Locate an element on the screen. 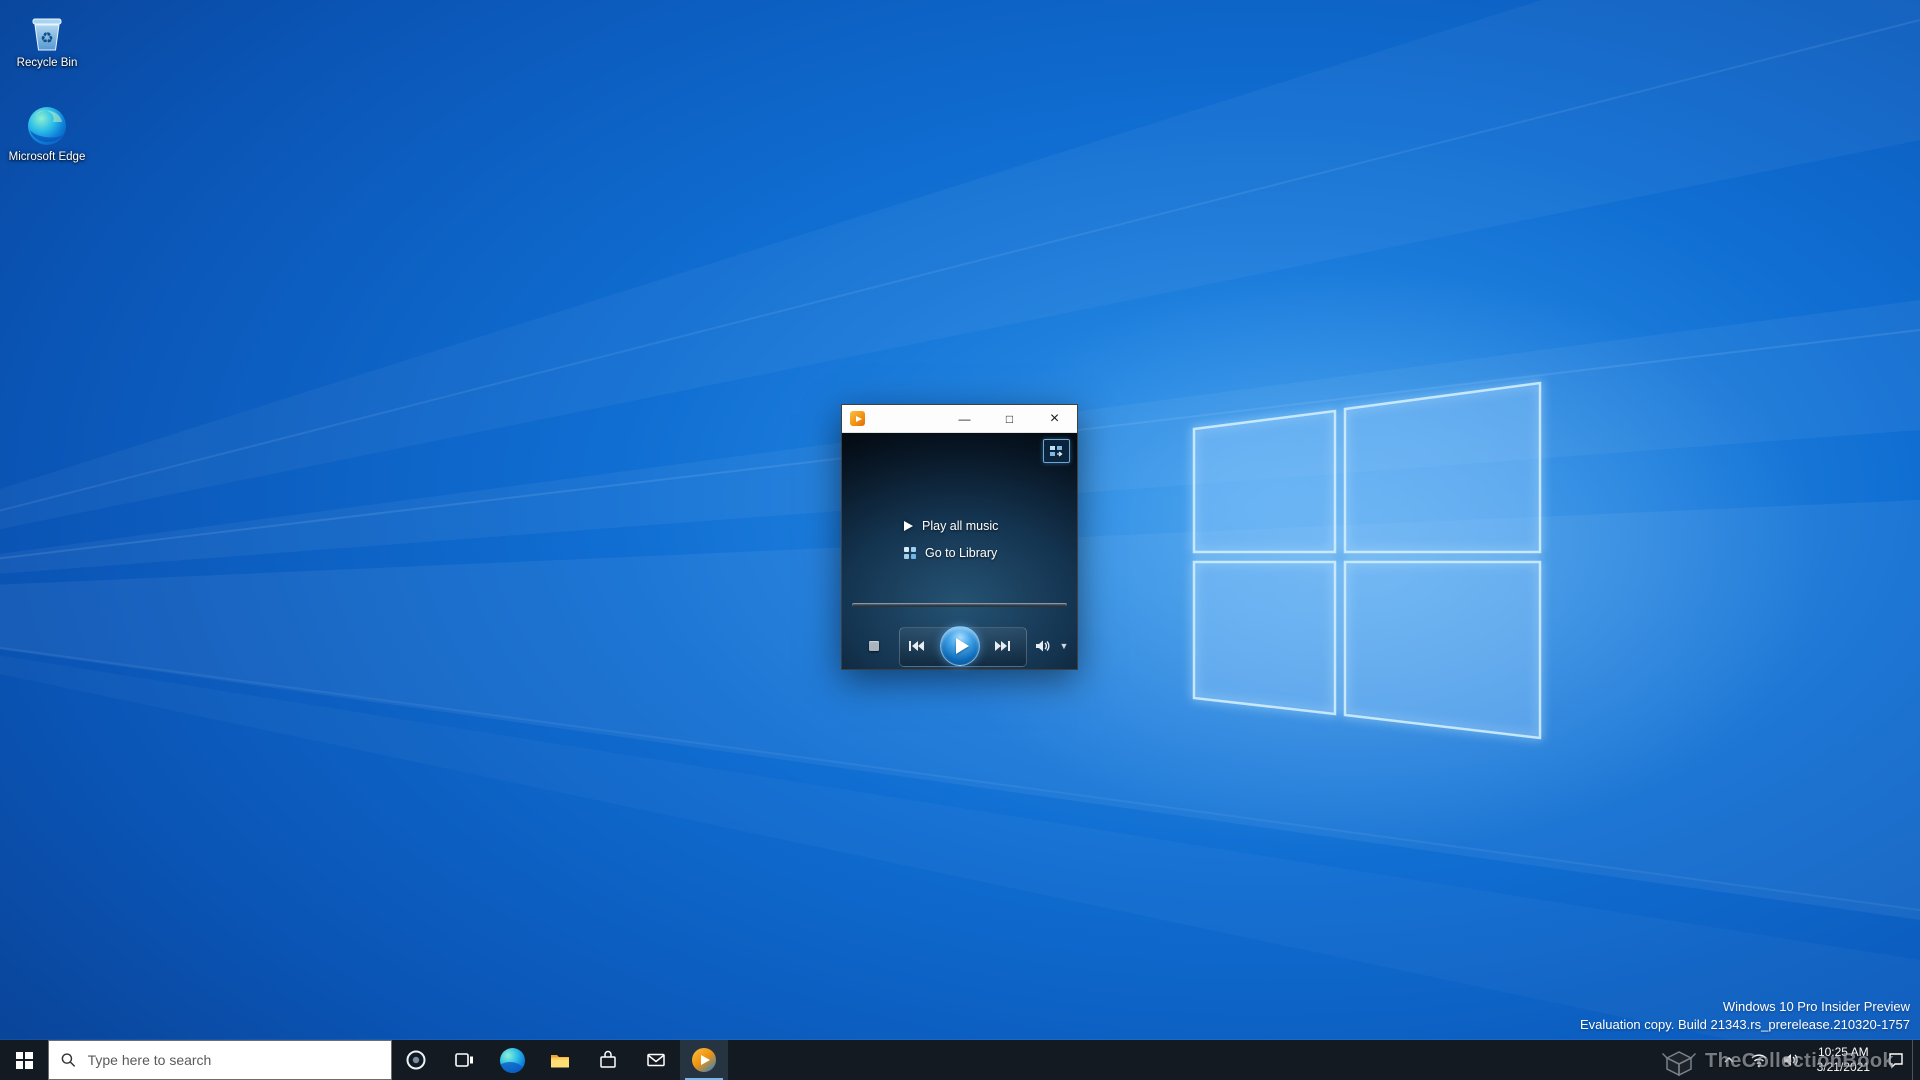 The image size is (1920, 1080). minimize-button: — is located at coordinates (964, 418).